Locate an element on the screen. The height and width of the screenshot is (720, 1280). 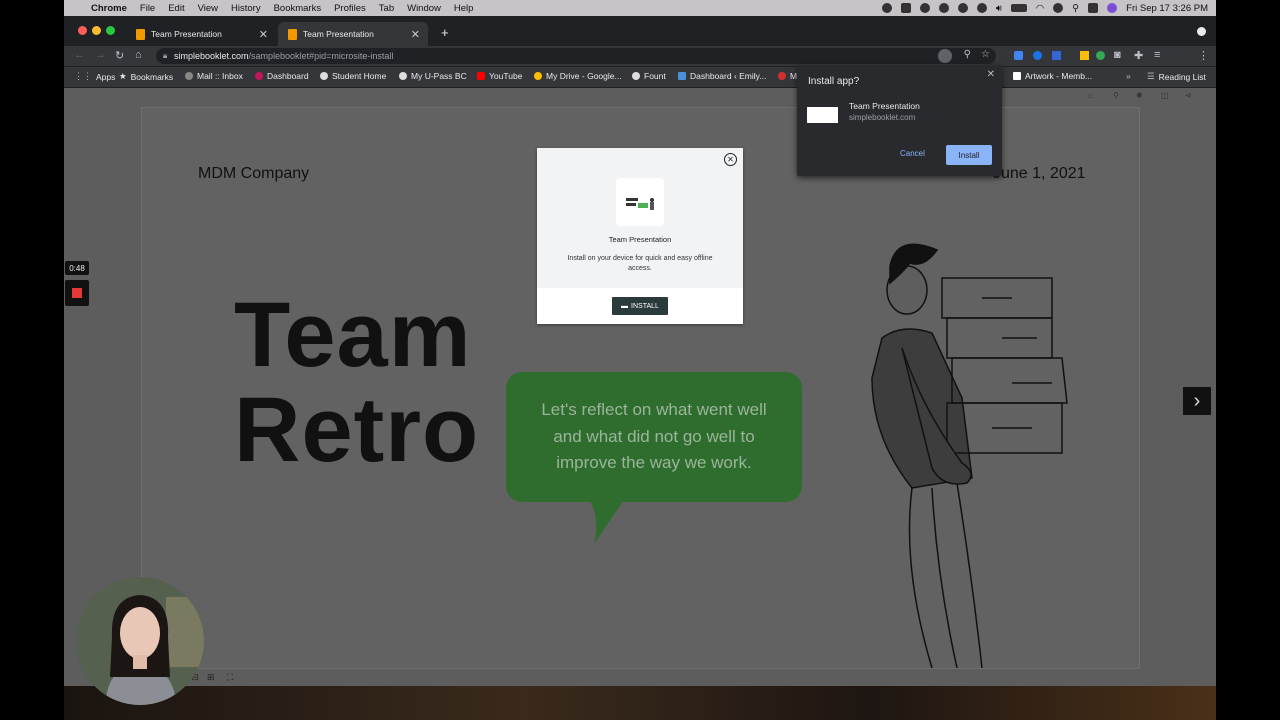
layout-icon: ◫ is located at coordinates (1165, 95).